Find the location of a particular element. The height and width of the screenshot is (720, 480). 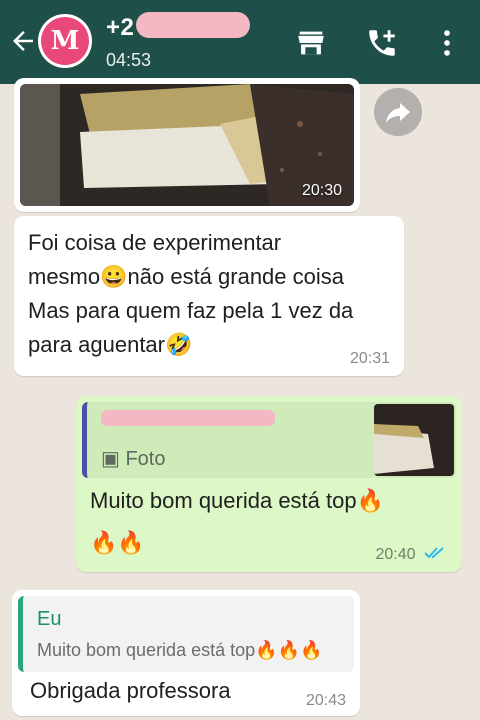

quoted-message: Eu Muito bom querida está top🔥🔥🔥 is located at coordinates (186, 634).